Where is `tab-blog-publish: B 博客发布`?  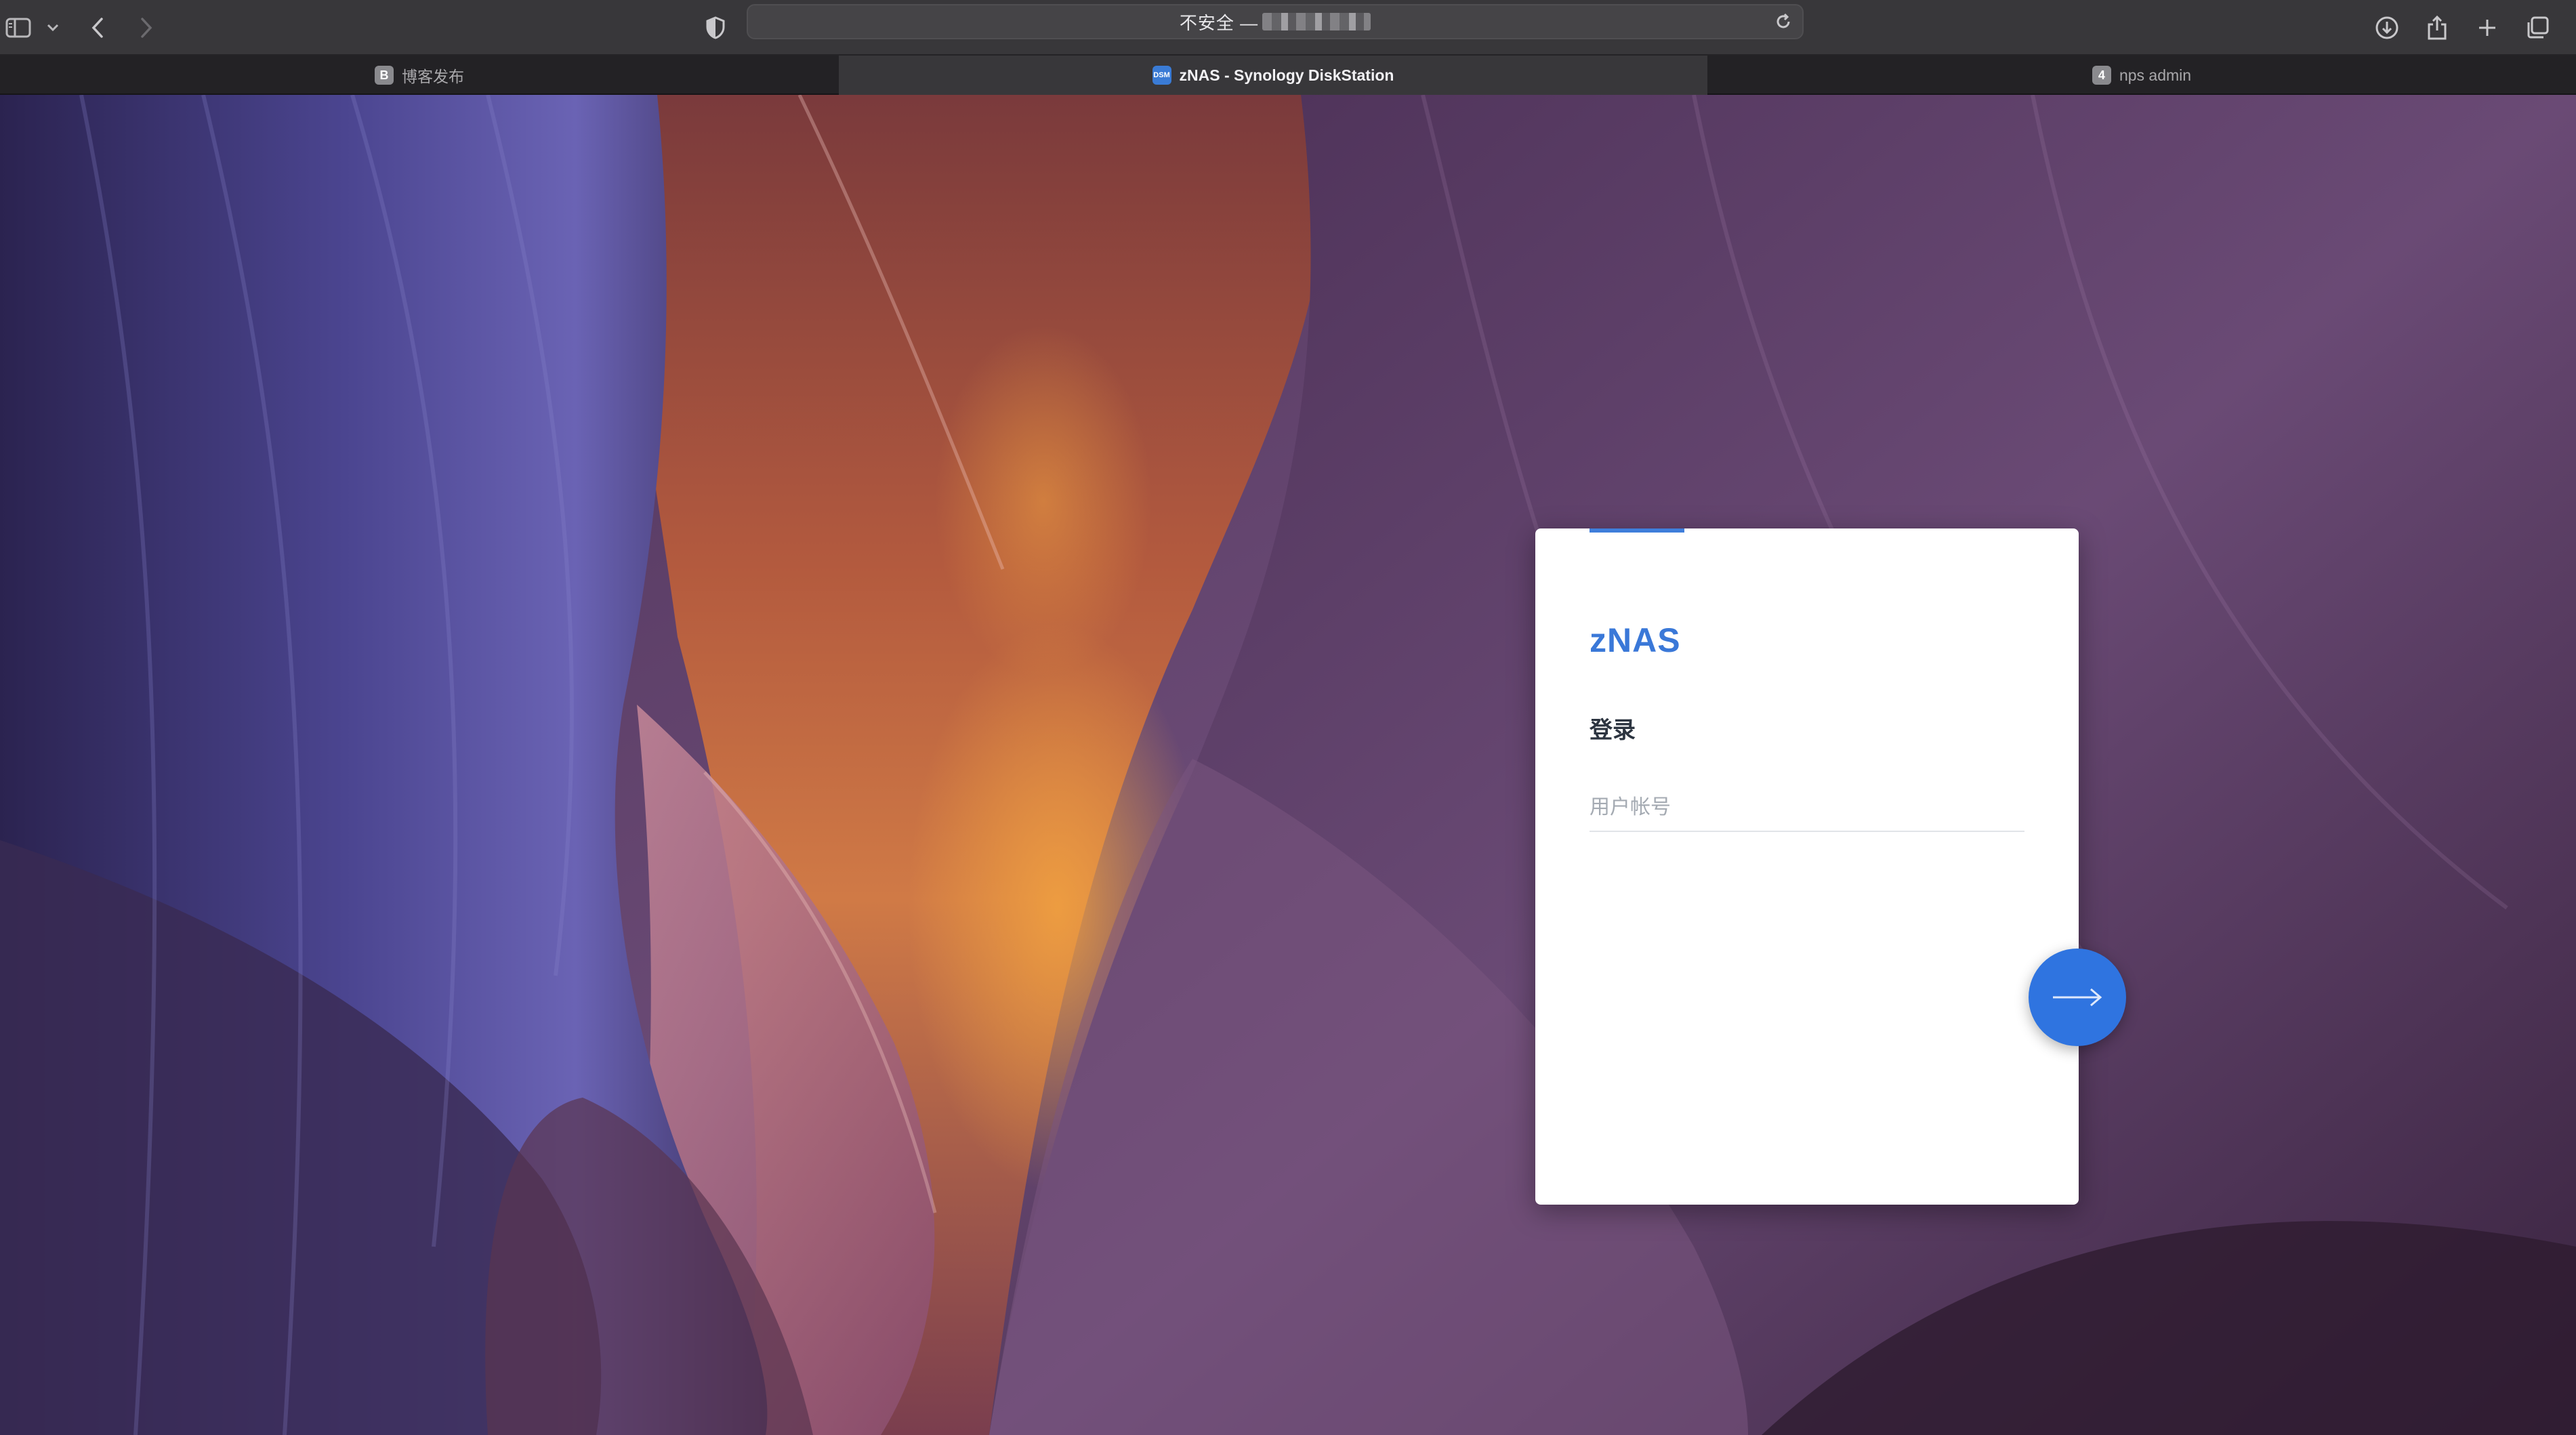 tab-blog-publish: B 博客发布 is located at coordinates (419, 75).